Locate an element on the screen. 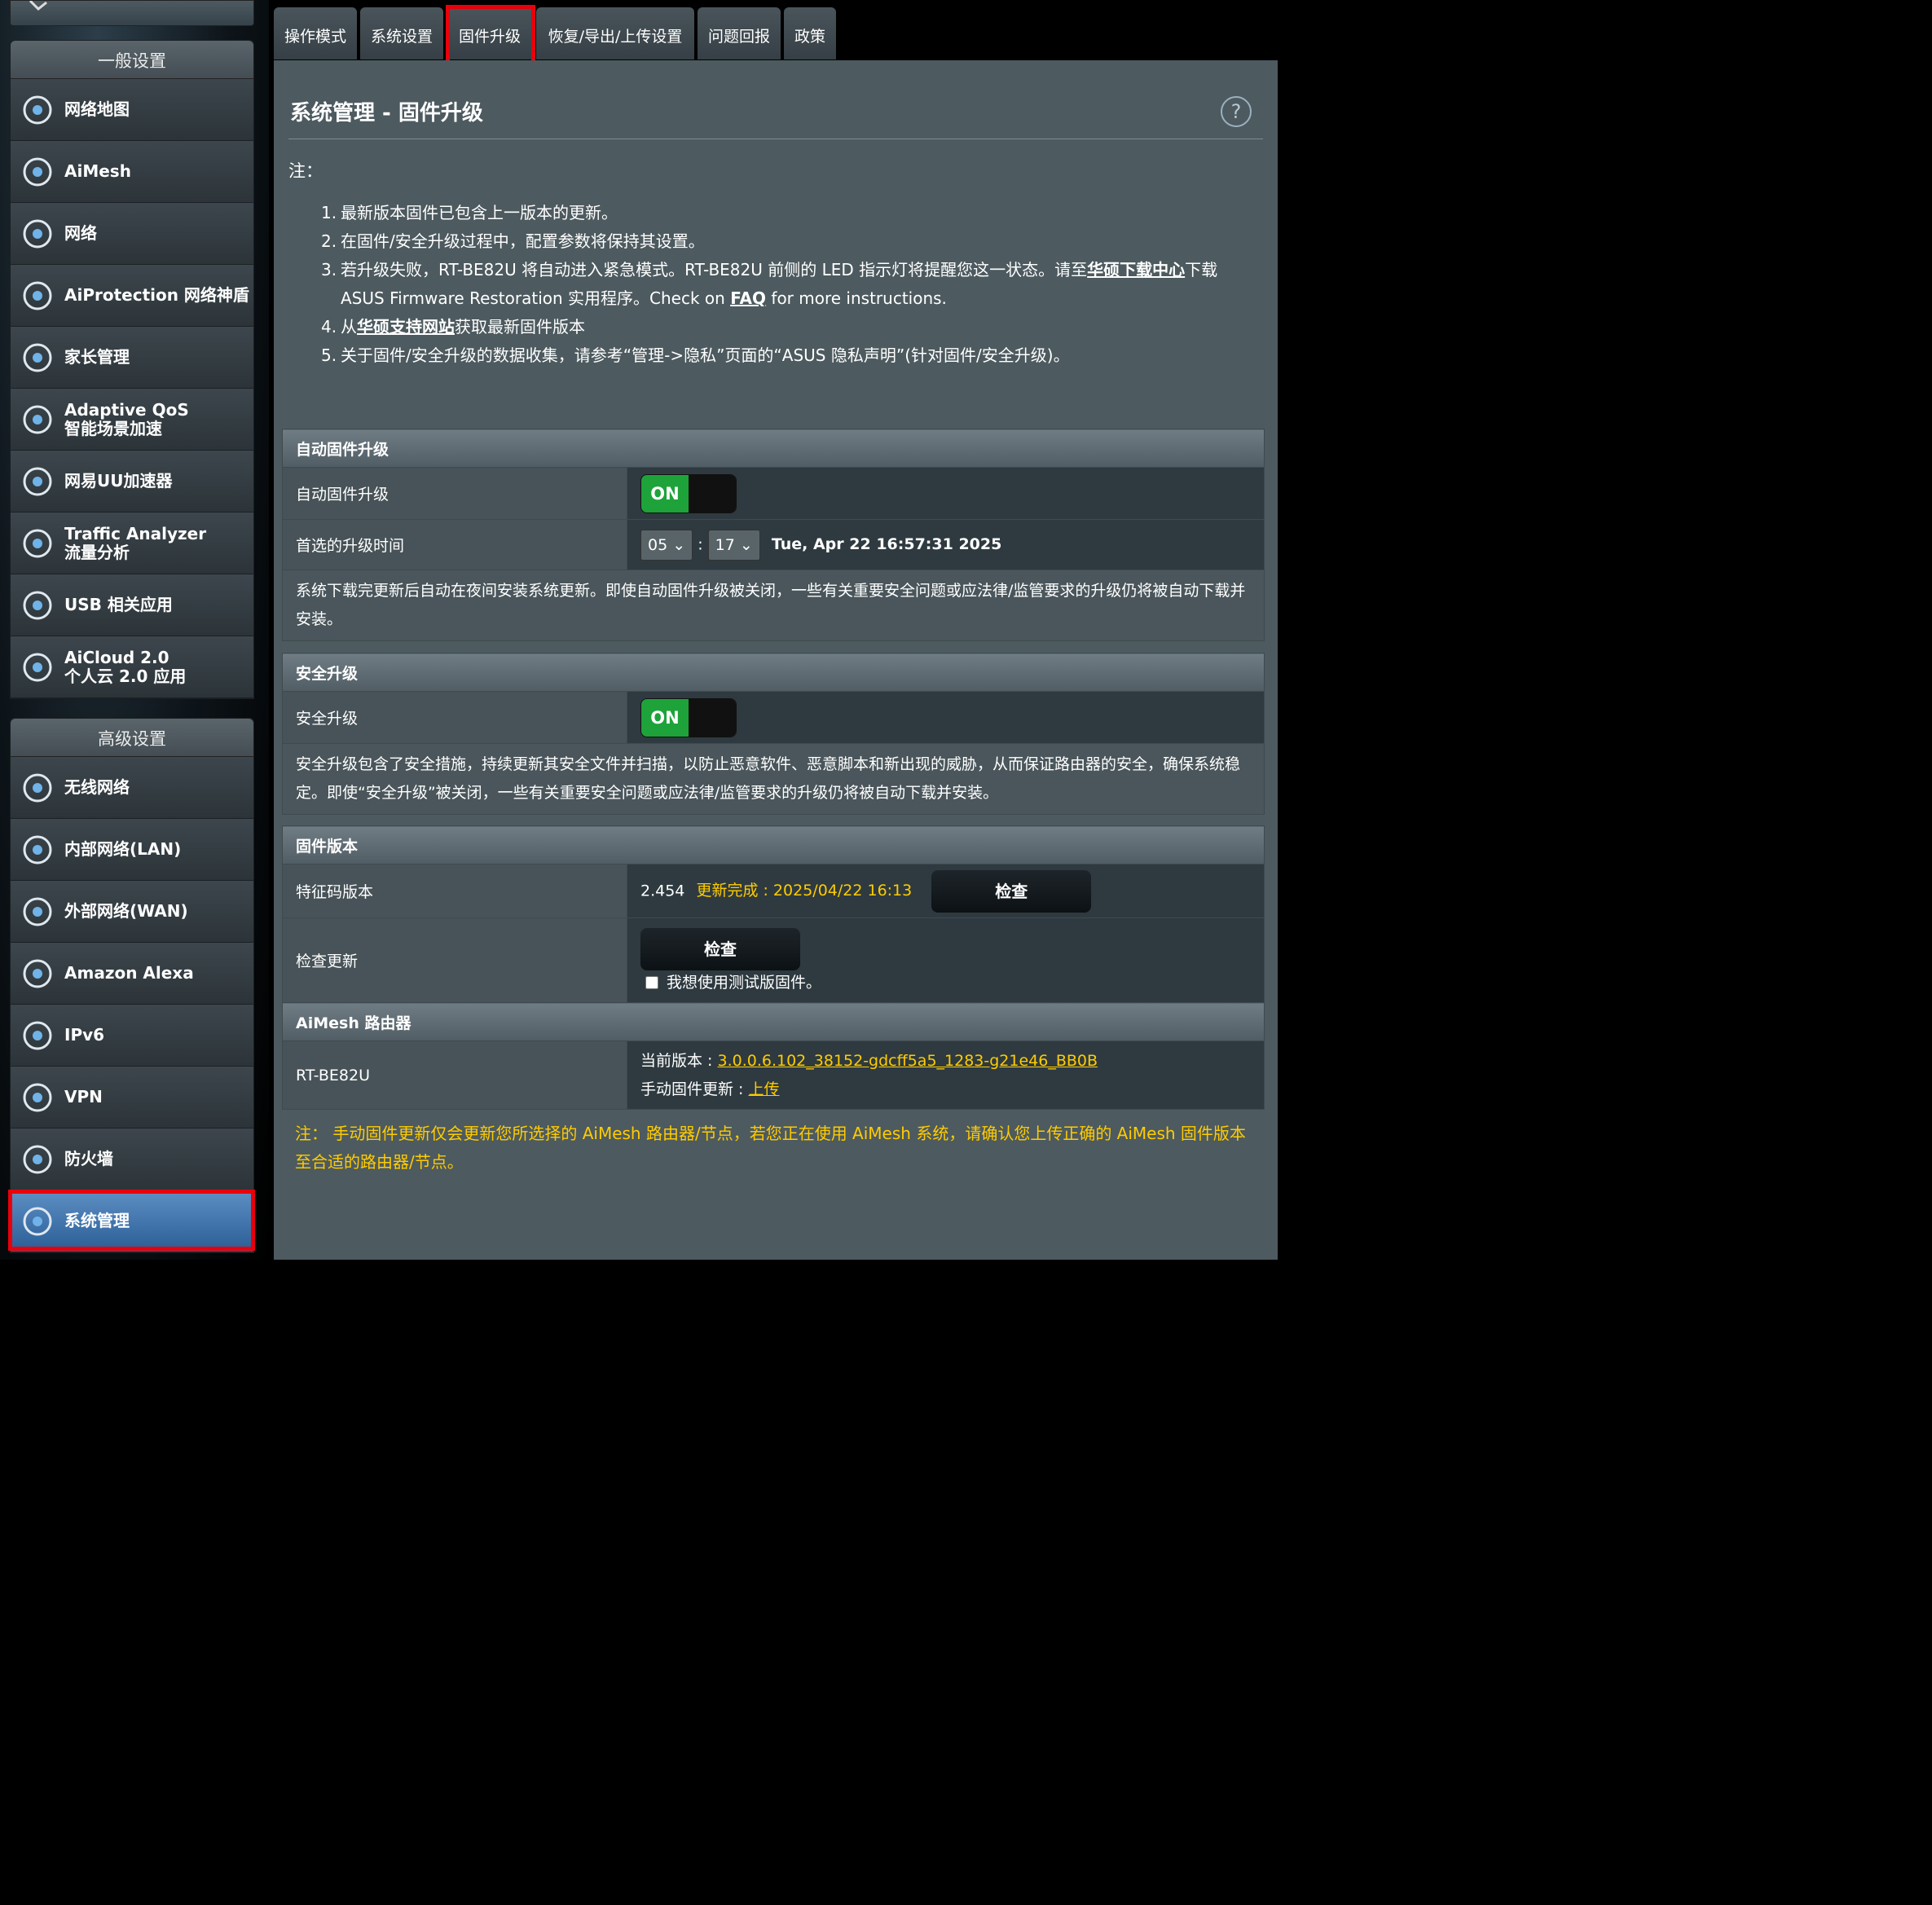 This screenshot has height=1905, width=1932. ipv6-icon is located at coordinates (37, 1035).